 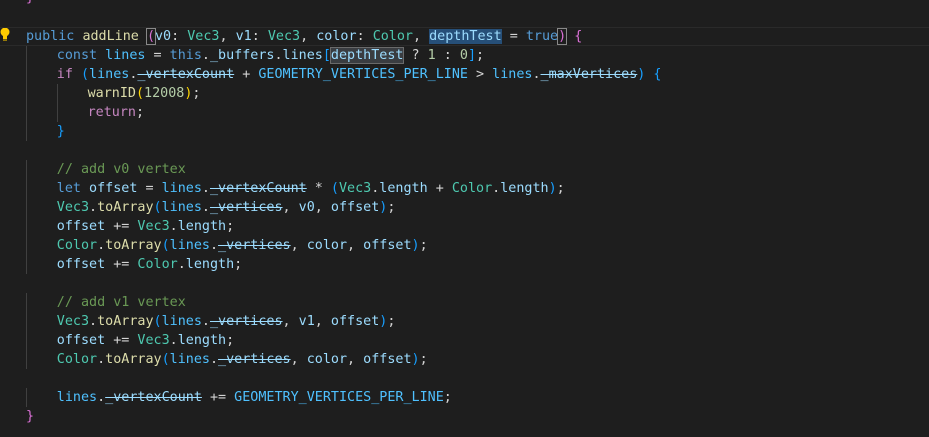 What do you see at coordinates (258, 188) in the screenshot?
I see `code-token: _vertexCount` at bounding box center [258, 188].